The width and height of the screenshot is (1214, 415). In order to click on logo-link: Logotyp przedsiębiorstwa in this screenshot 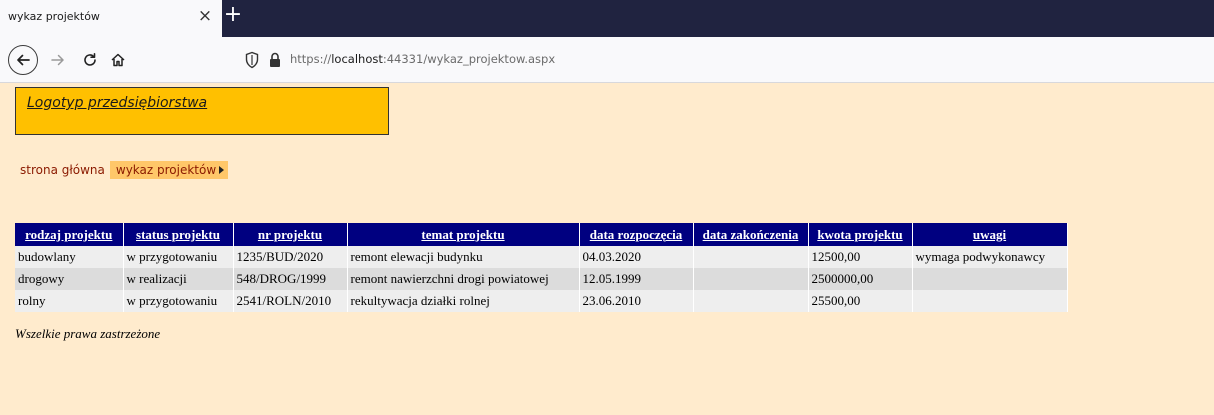, I will do `click(117, 103)`.